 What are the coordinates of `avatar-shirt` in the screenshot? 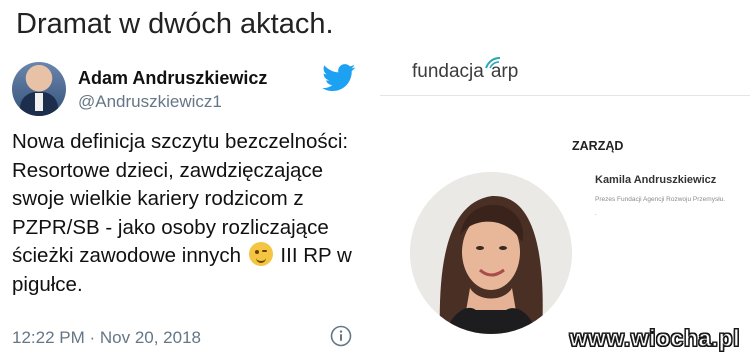 It's located at (39, 102).